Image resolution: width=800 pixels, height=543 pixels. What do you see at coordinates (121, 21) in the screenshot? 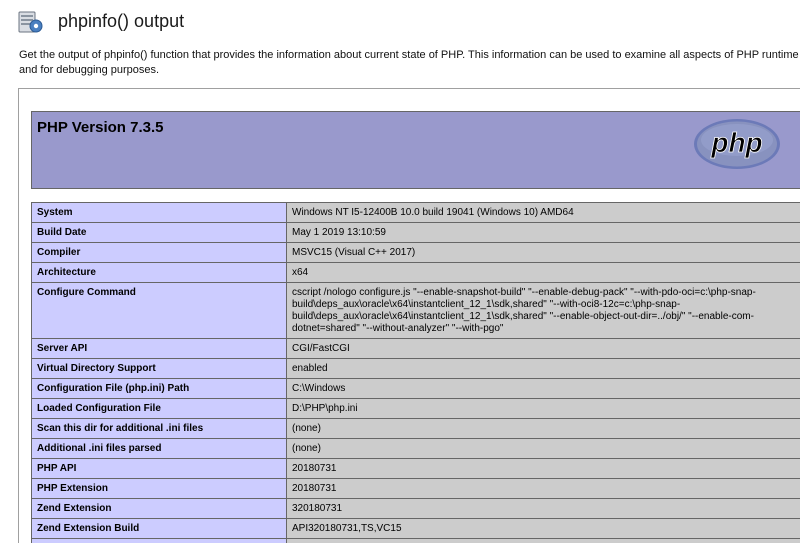
I see `page-title: phpinfo() output` at bounding box center [121, 21].